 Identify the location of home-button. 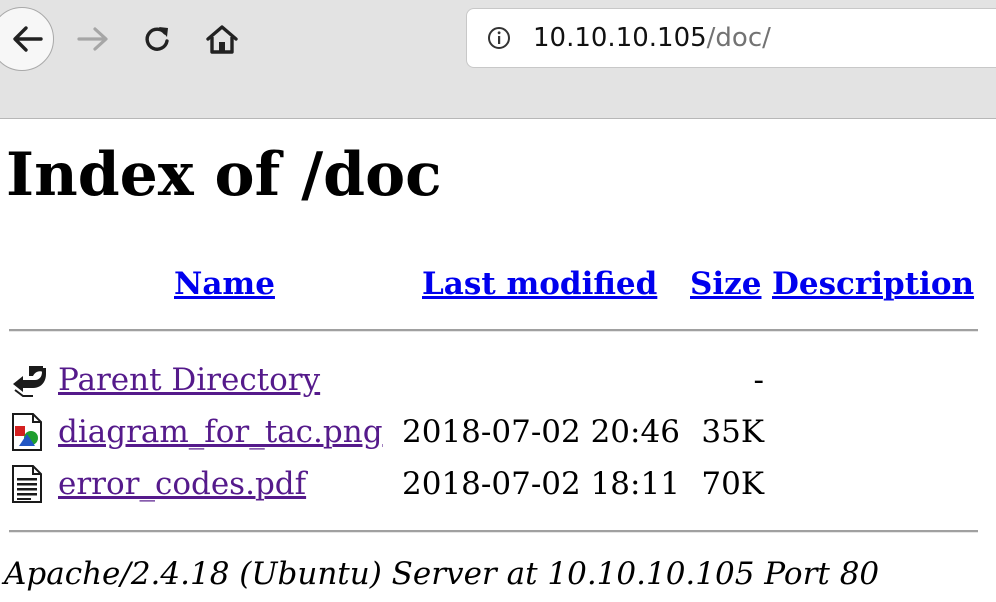
(222, 39).